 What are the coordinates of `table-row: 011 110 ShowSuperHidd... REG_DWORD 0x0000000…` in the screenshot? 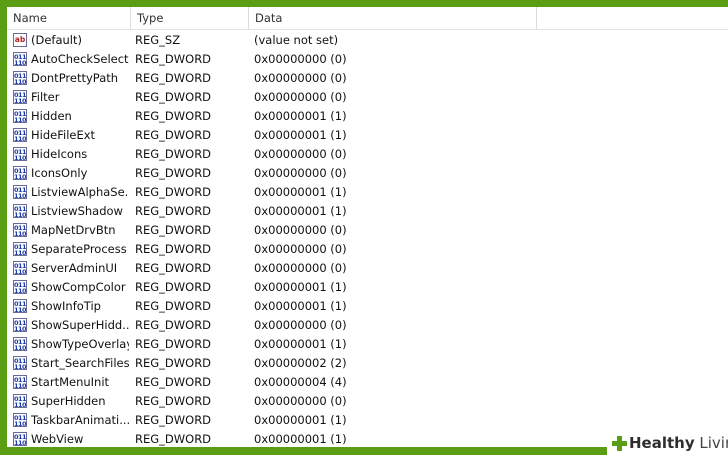 It's located at (367, 325).